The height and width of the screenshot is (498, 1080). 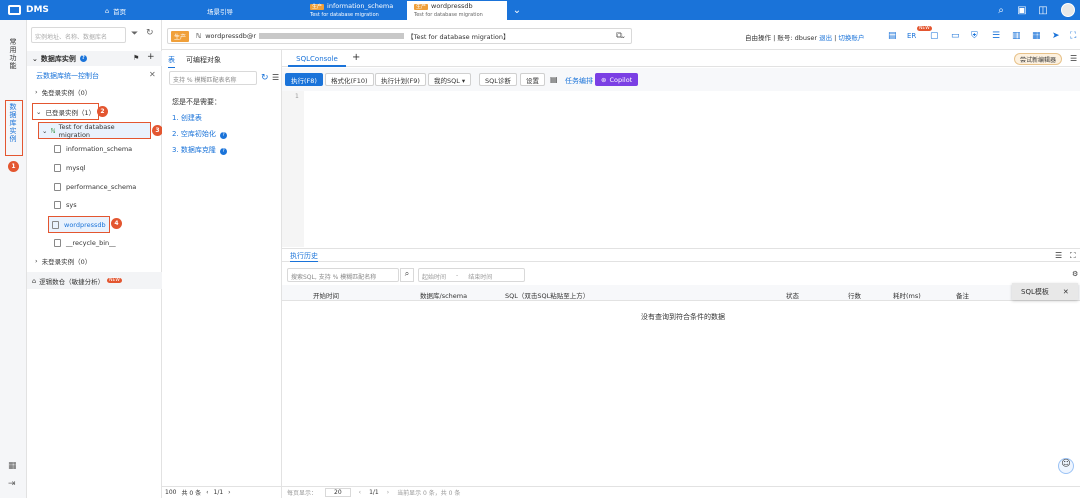 What do you see at coordinates (297, 96) in the screenshot?
I see `line-number: 1` at bounding box center [297, 96].